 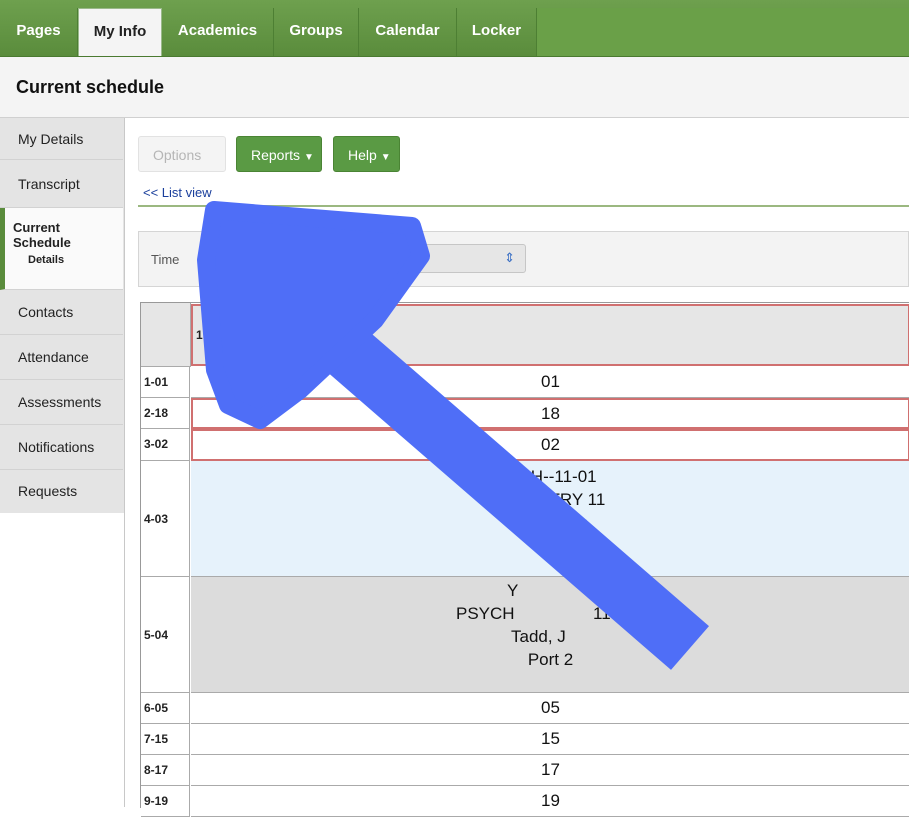 I want to click on nav-fill, so click(x=723, y=32).